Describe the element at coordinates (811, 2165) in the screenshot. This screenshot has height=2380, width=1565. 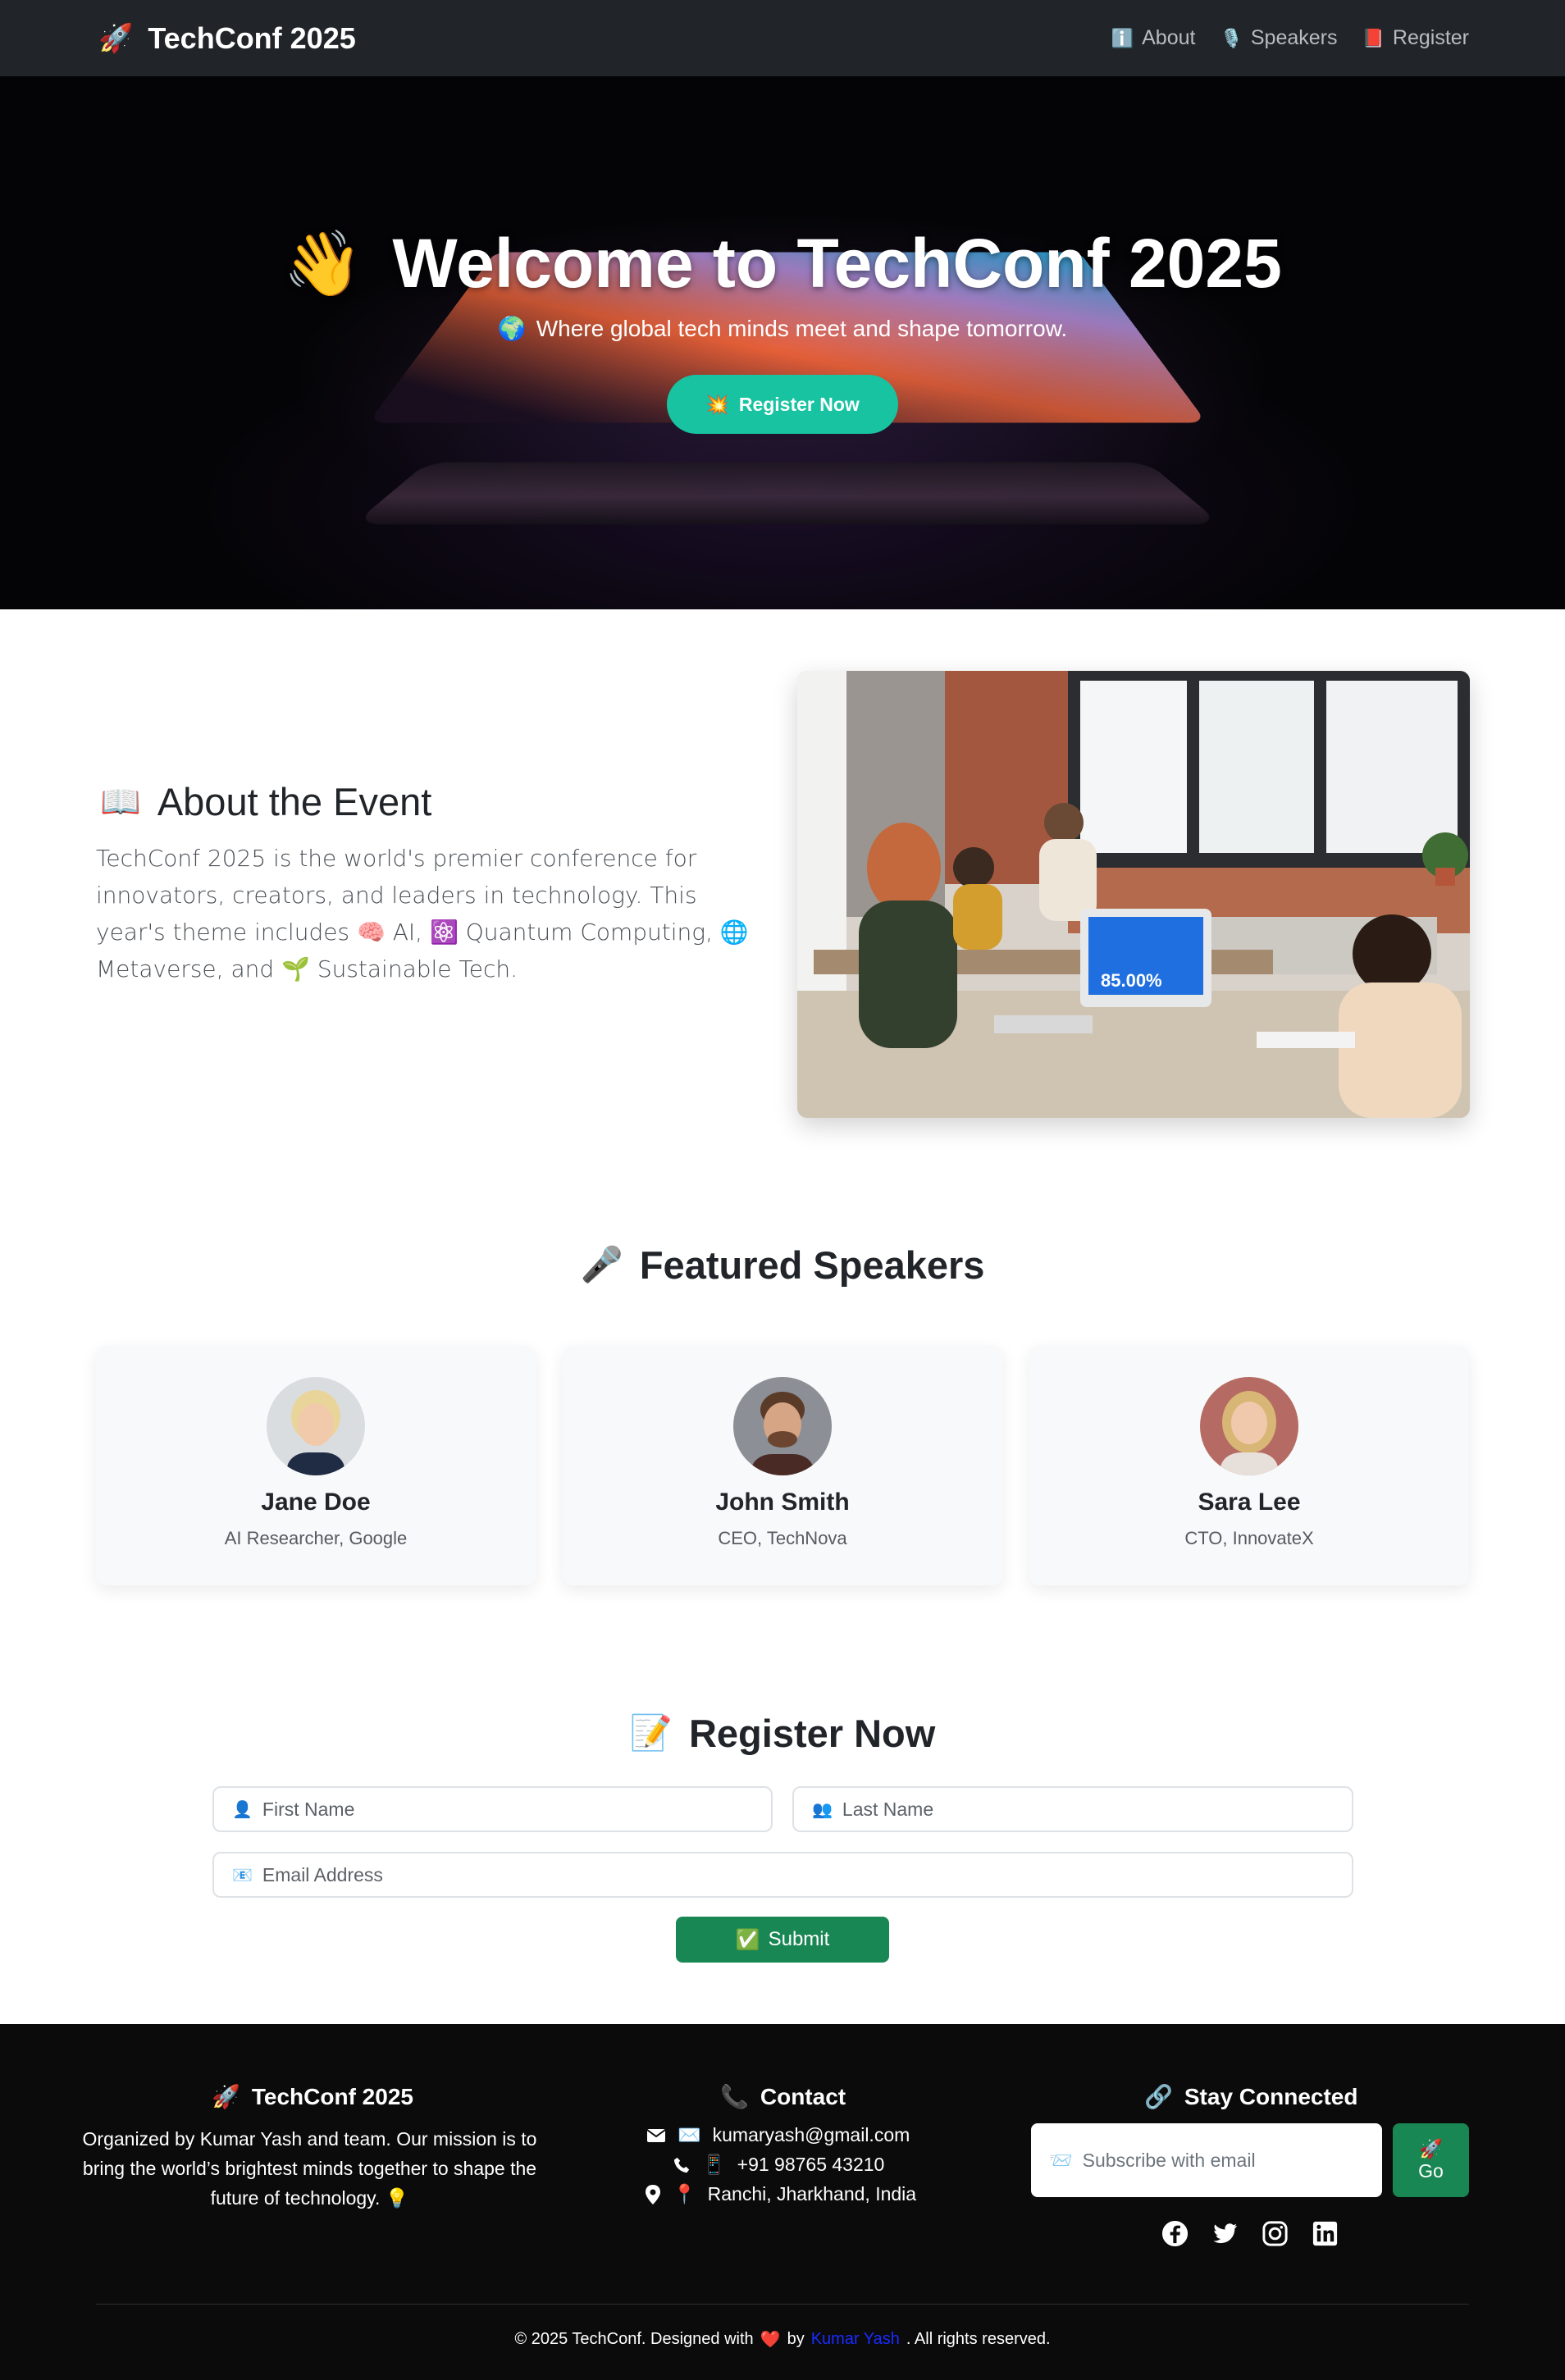
I see `contact-phone-text: +91 98765 43210` at that location.